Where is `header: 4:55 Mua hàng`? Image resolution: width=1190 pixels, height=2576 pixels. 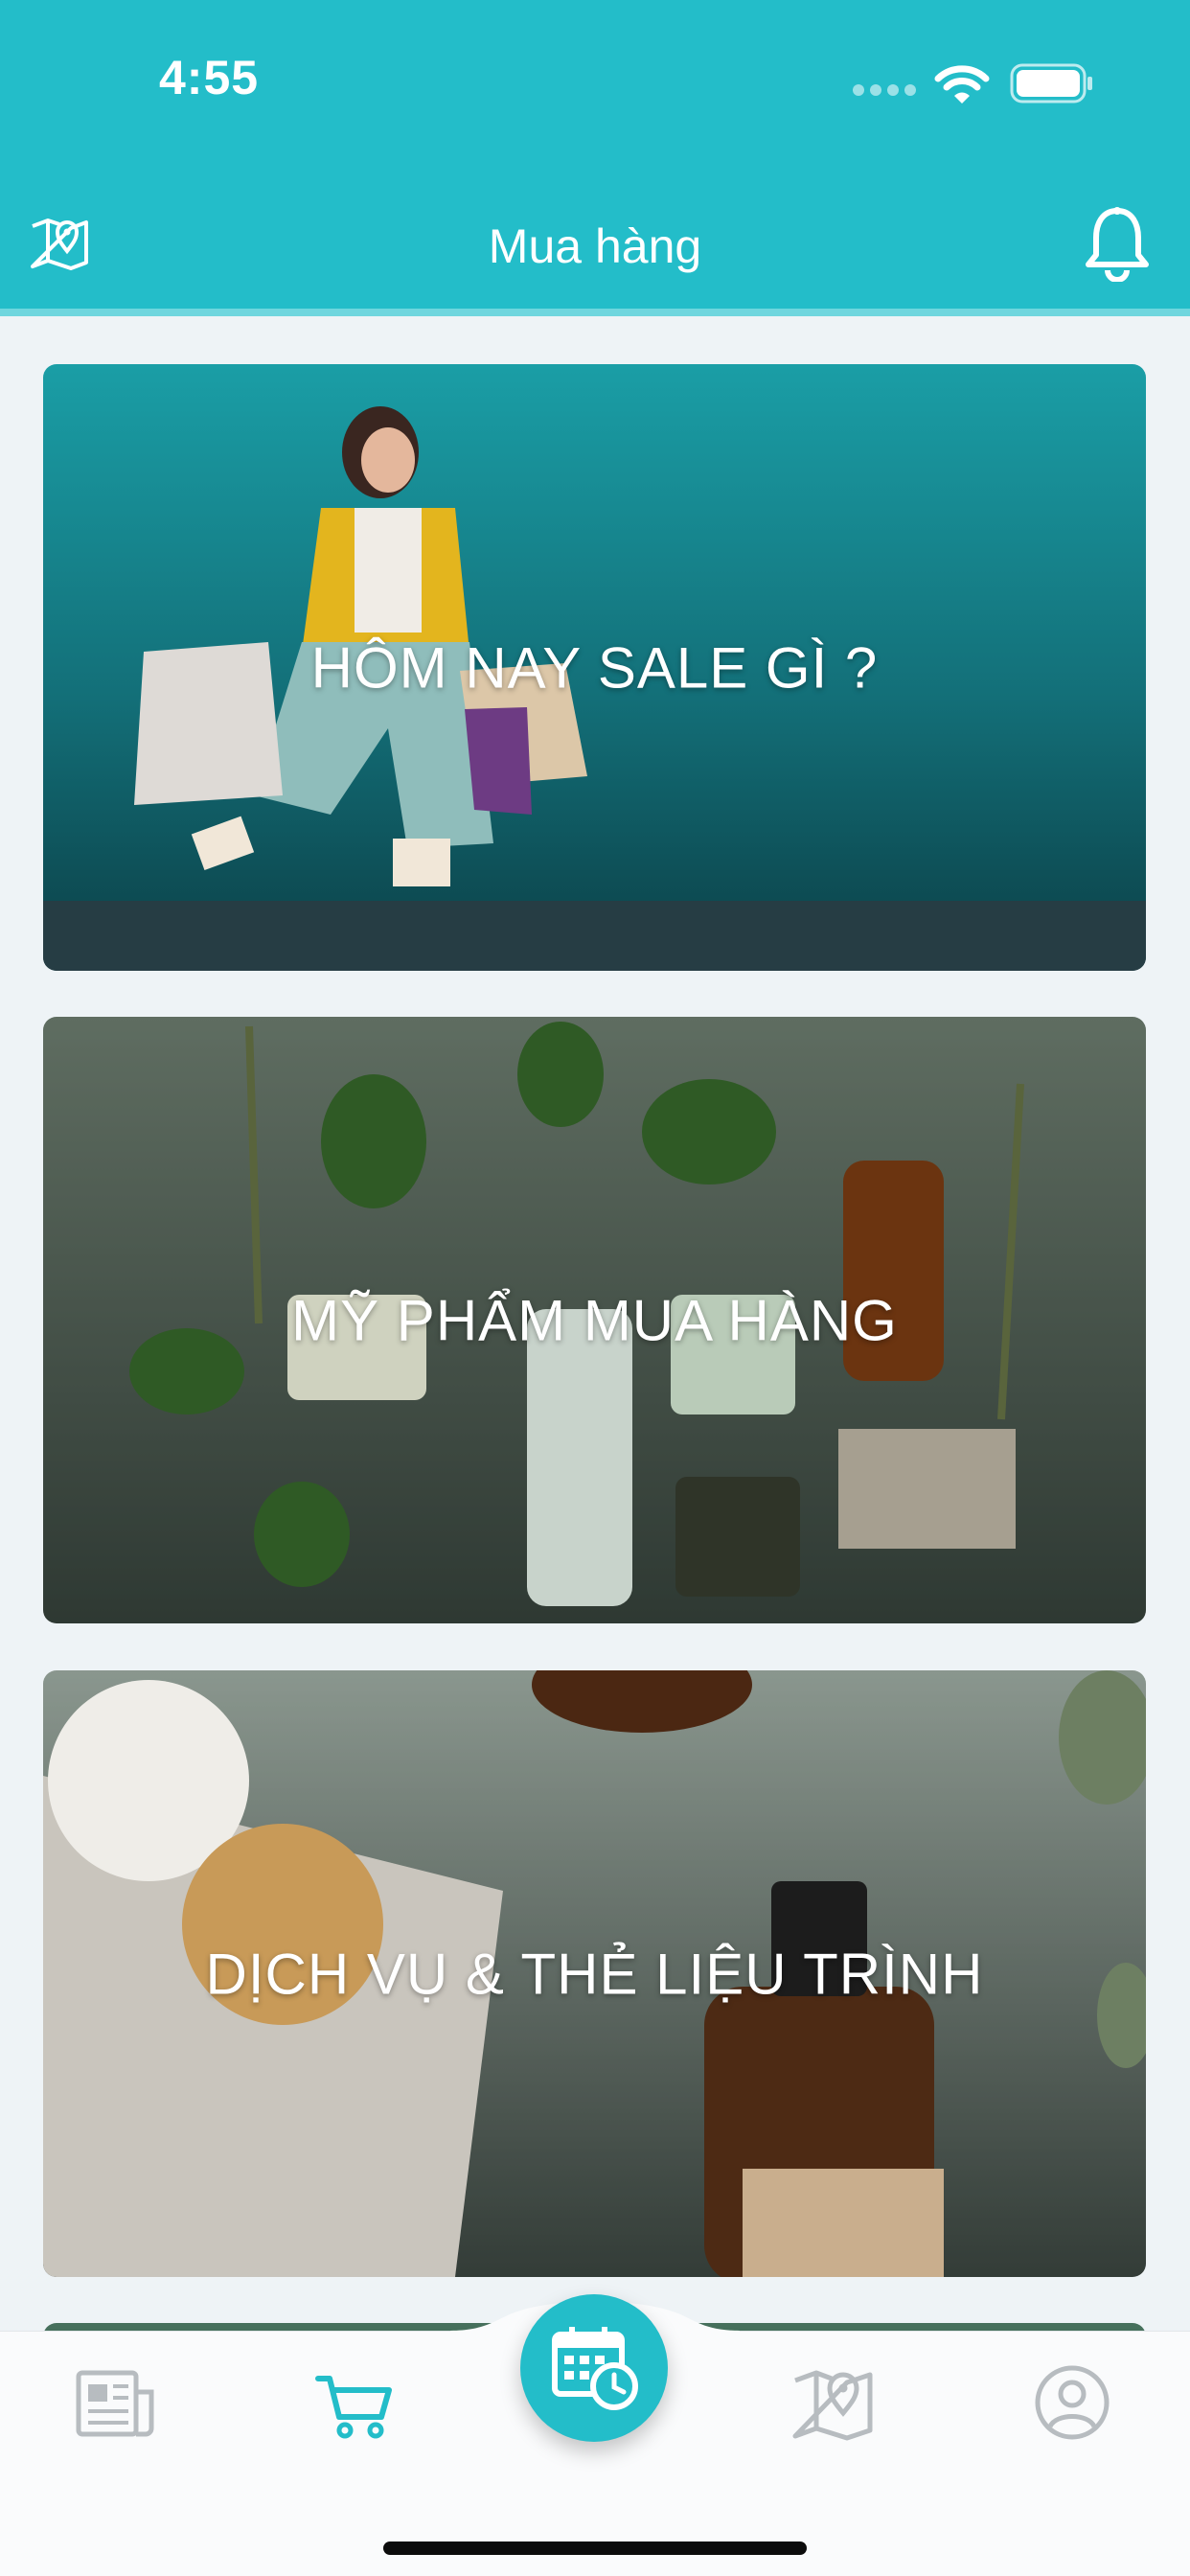
header: 4:55 Mua hàng is located at coordinates (595, 154).